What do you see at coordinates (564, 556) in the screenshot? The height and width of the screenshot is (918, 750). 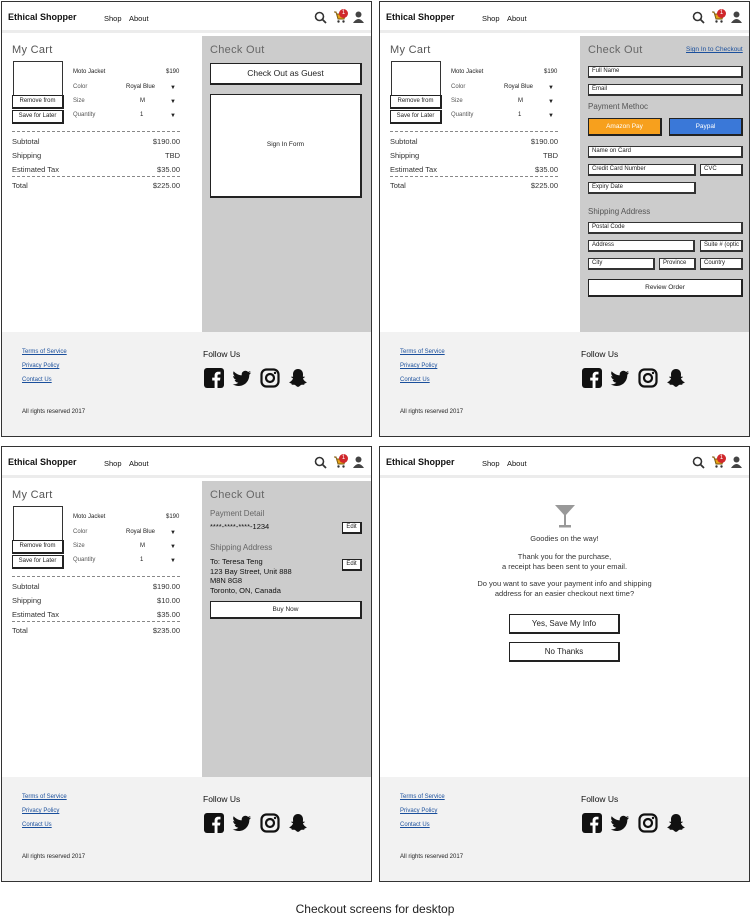 I see `thanks-message: Thank you for the purchase,` at bounding box center [564, 556].